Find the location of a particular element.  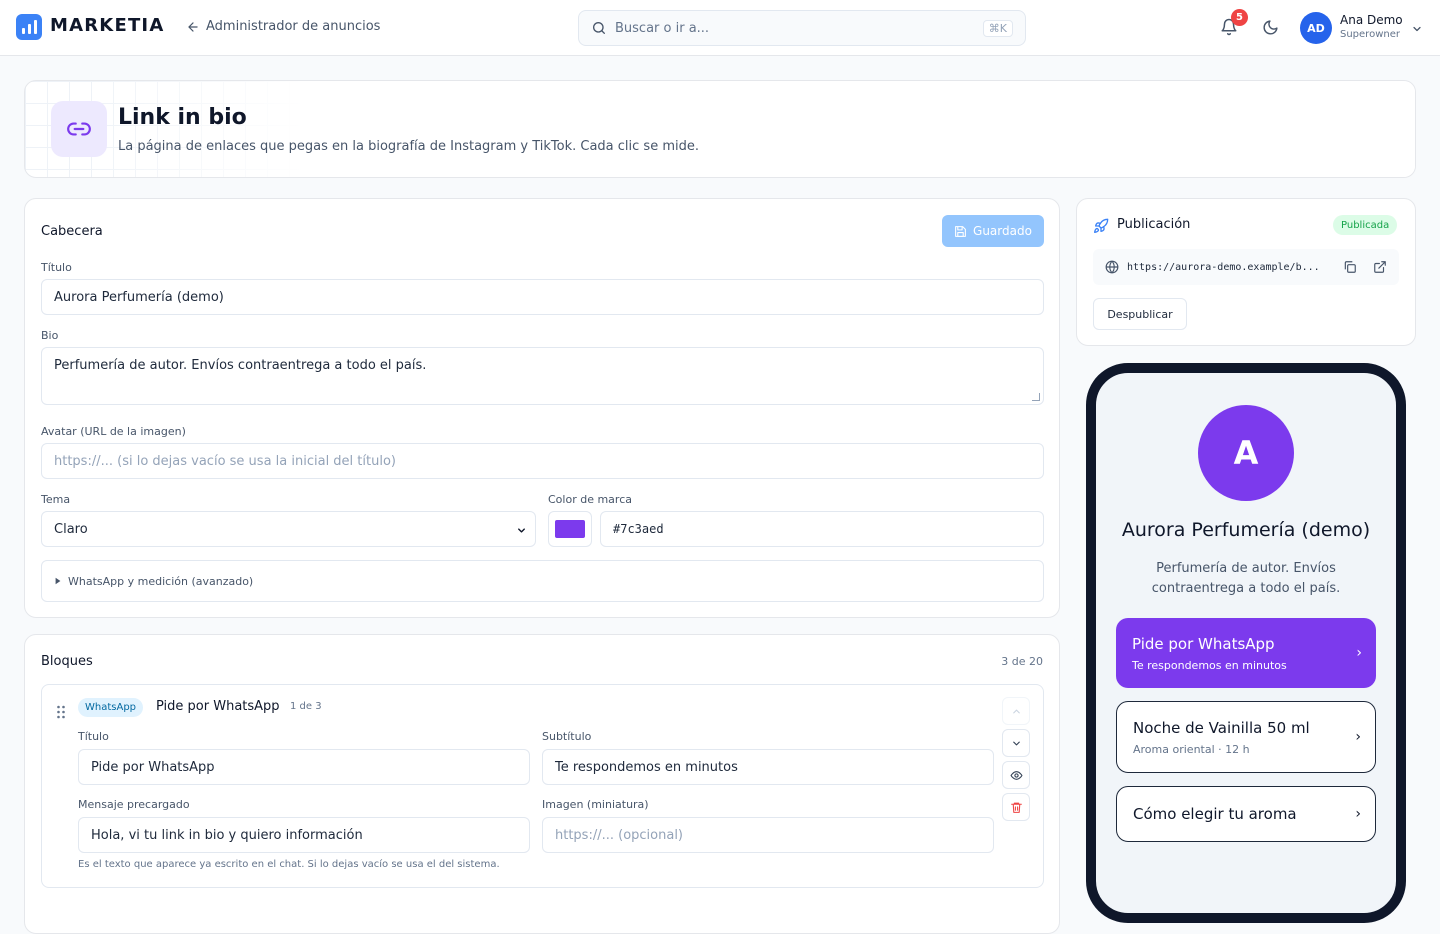

chart-bars-icon is located at coordinates (29, 27).